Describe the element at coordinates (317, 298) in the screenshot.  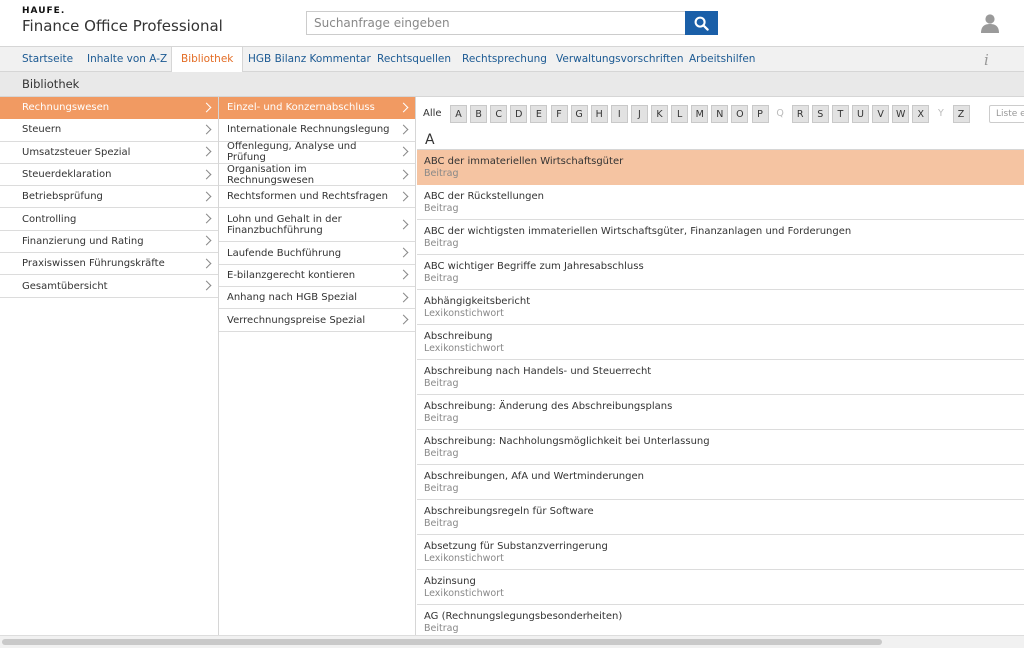
I see `subcategory-item: Anhang nach HGB Spezial` at that location.